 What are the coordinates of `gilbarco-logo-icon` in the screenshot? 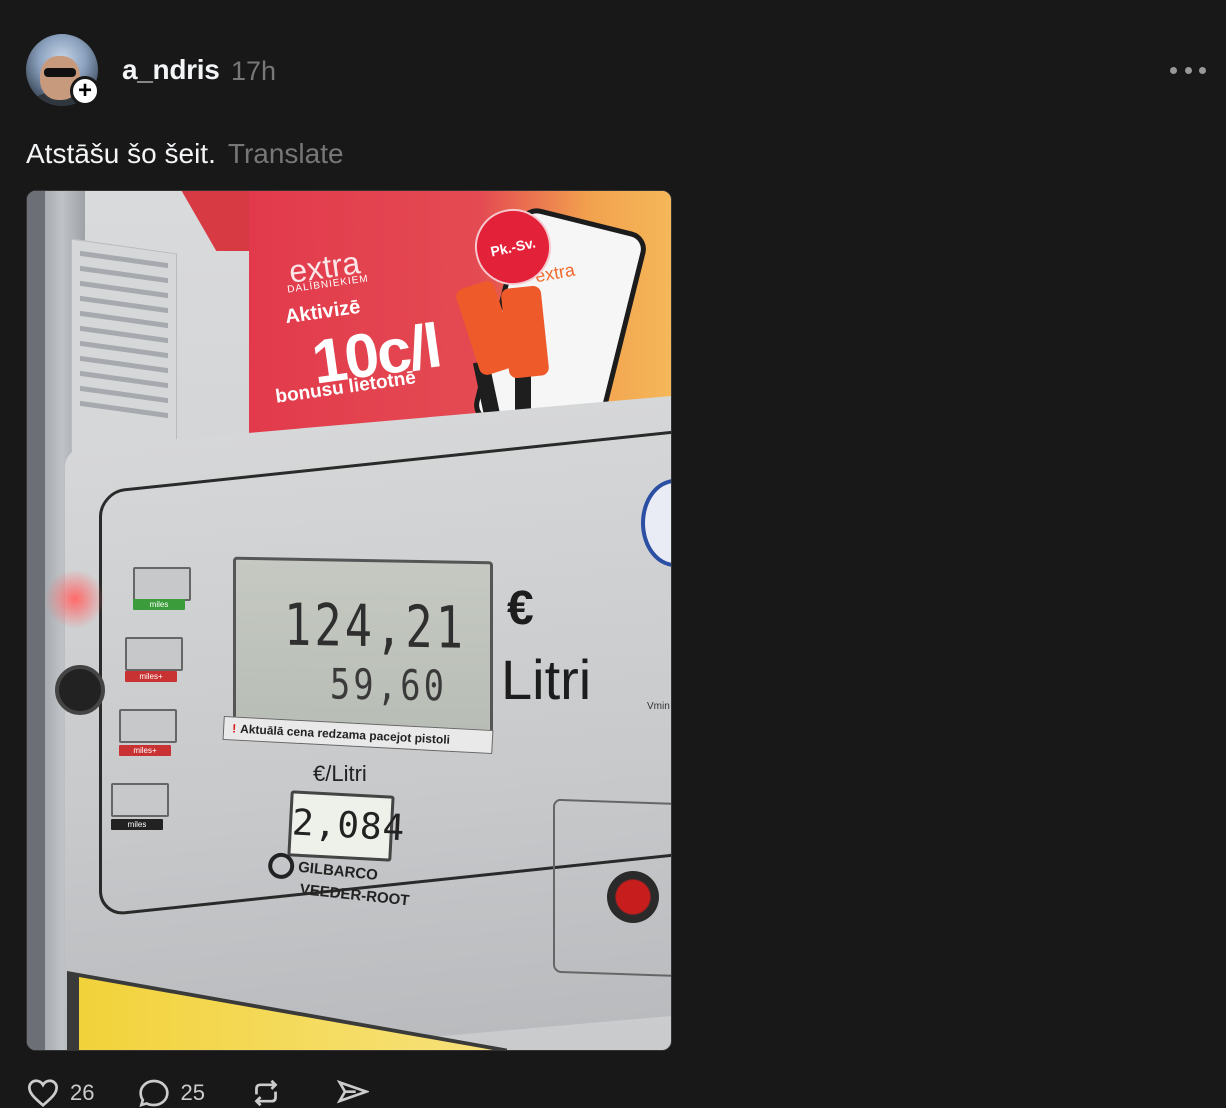 It's located at (281, 866).